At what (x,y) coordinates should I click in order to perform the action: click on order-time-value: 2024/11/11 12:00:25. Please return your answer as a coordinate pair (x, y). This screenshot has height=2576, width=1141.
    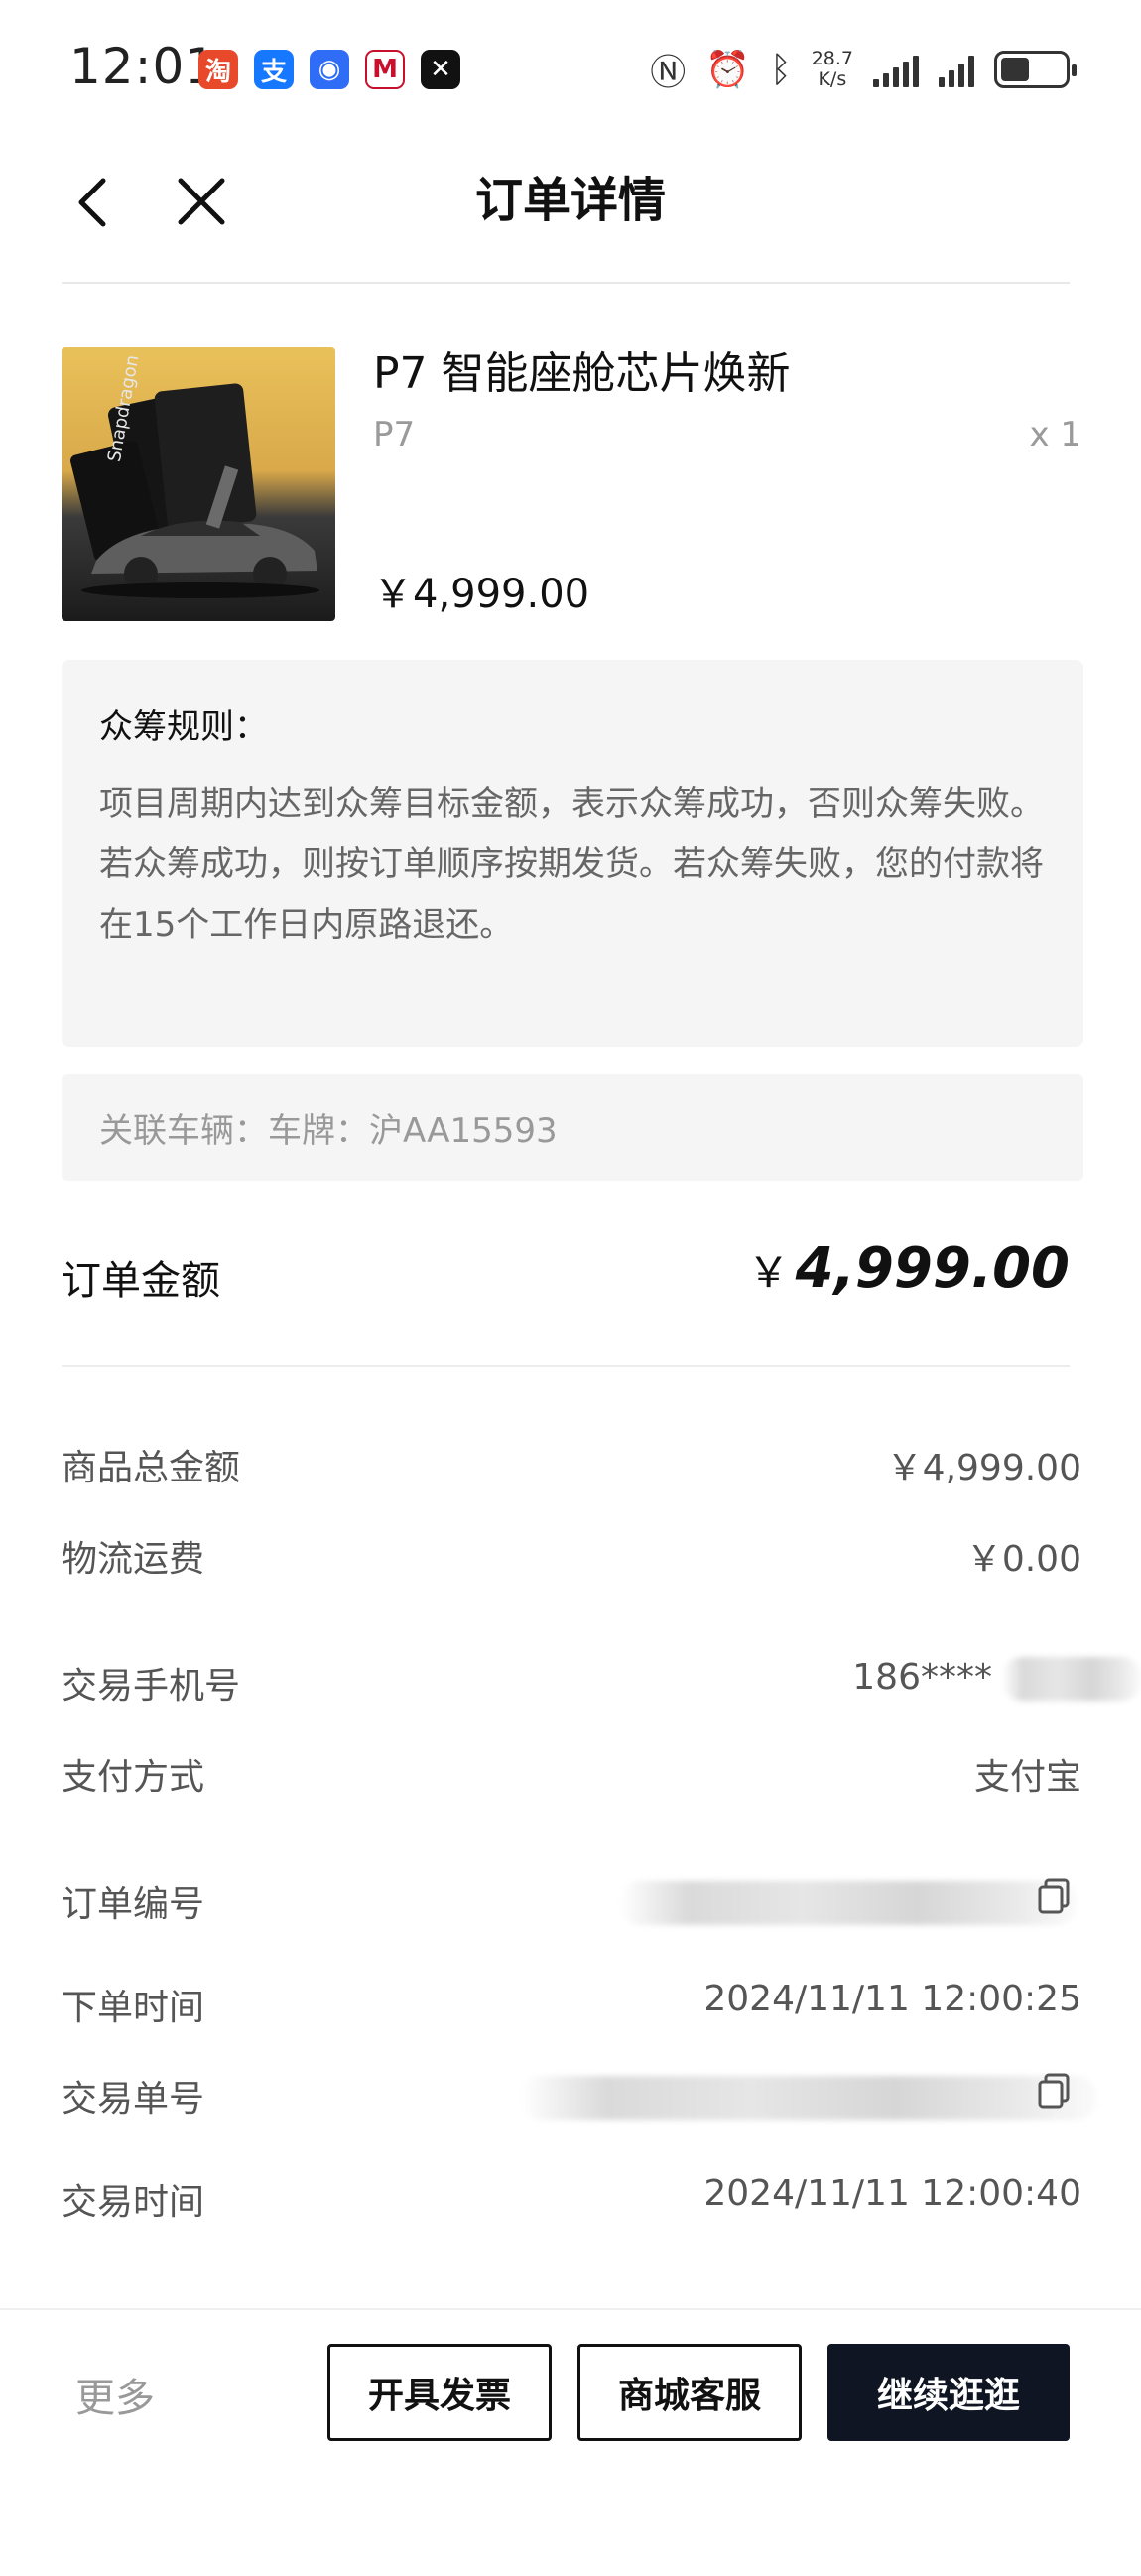
    Looking at the image, I should click on (892, 1999).